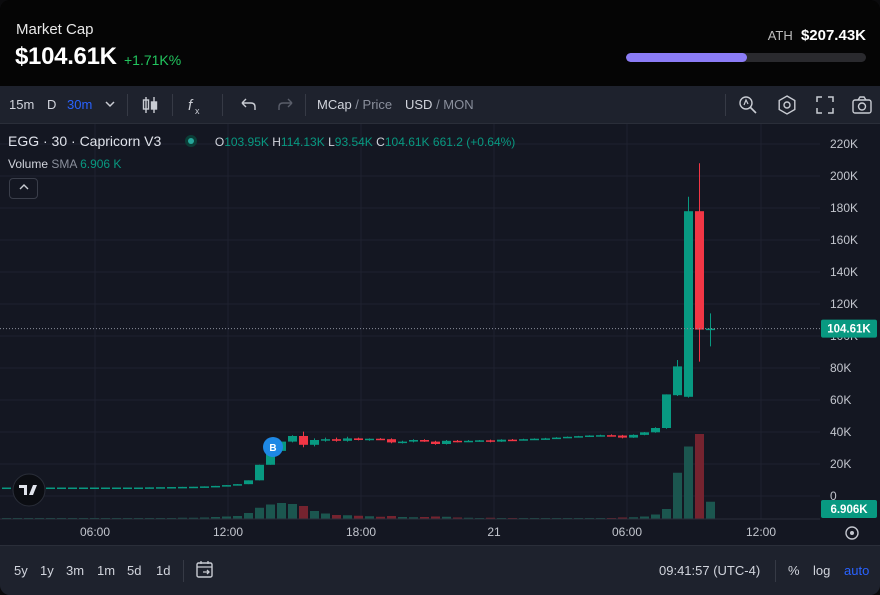 The width and height of the screenshot is (880, 595). What do you see at coordinates (191, 141) in the screenshot?
I see `status-dot-icon` at bounding box center [191, 141].